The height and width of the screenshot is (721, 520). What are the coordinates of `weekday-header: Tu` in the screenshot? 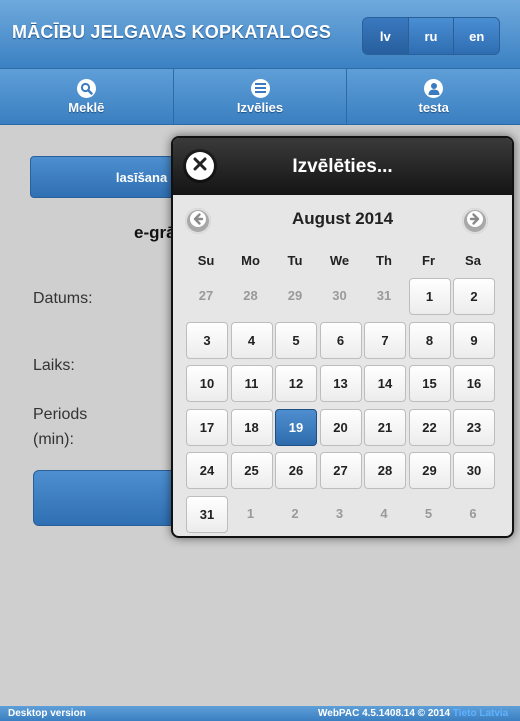 It's located at (295, 260).